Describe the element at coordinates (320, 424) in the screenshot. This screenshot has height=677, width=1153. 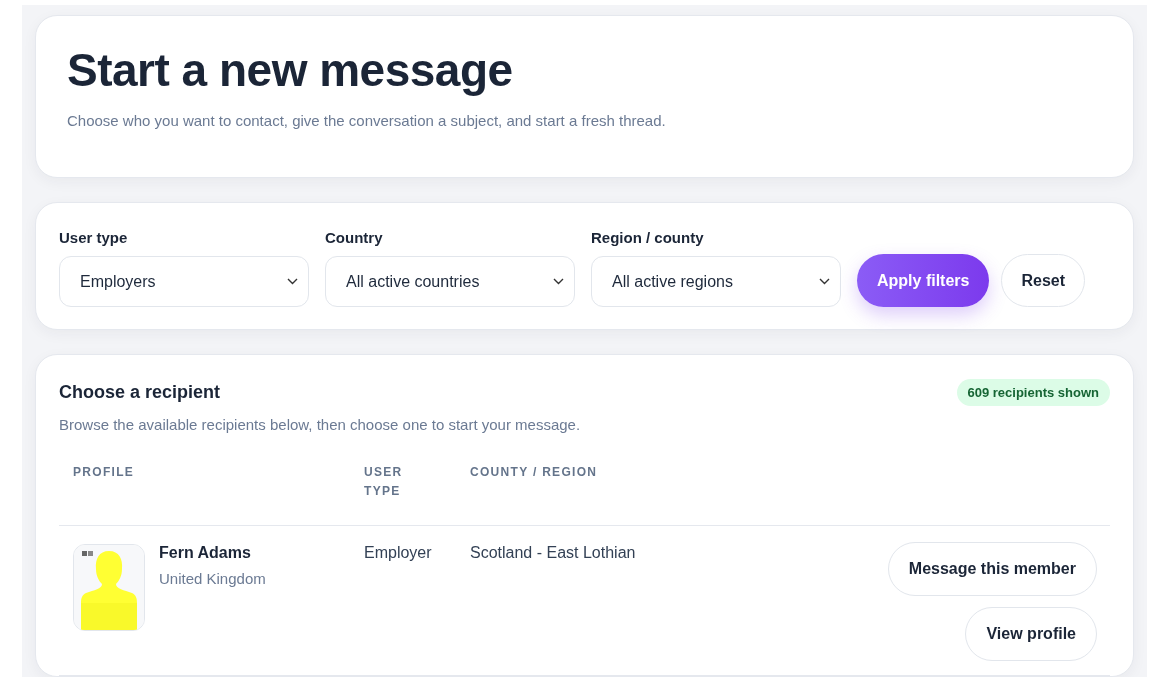
I see `section-description: Browse the available recipients below, then choose one to start your message.` at that location.